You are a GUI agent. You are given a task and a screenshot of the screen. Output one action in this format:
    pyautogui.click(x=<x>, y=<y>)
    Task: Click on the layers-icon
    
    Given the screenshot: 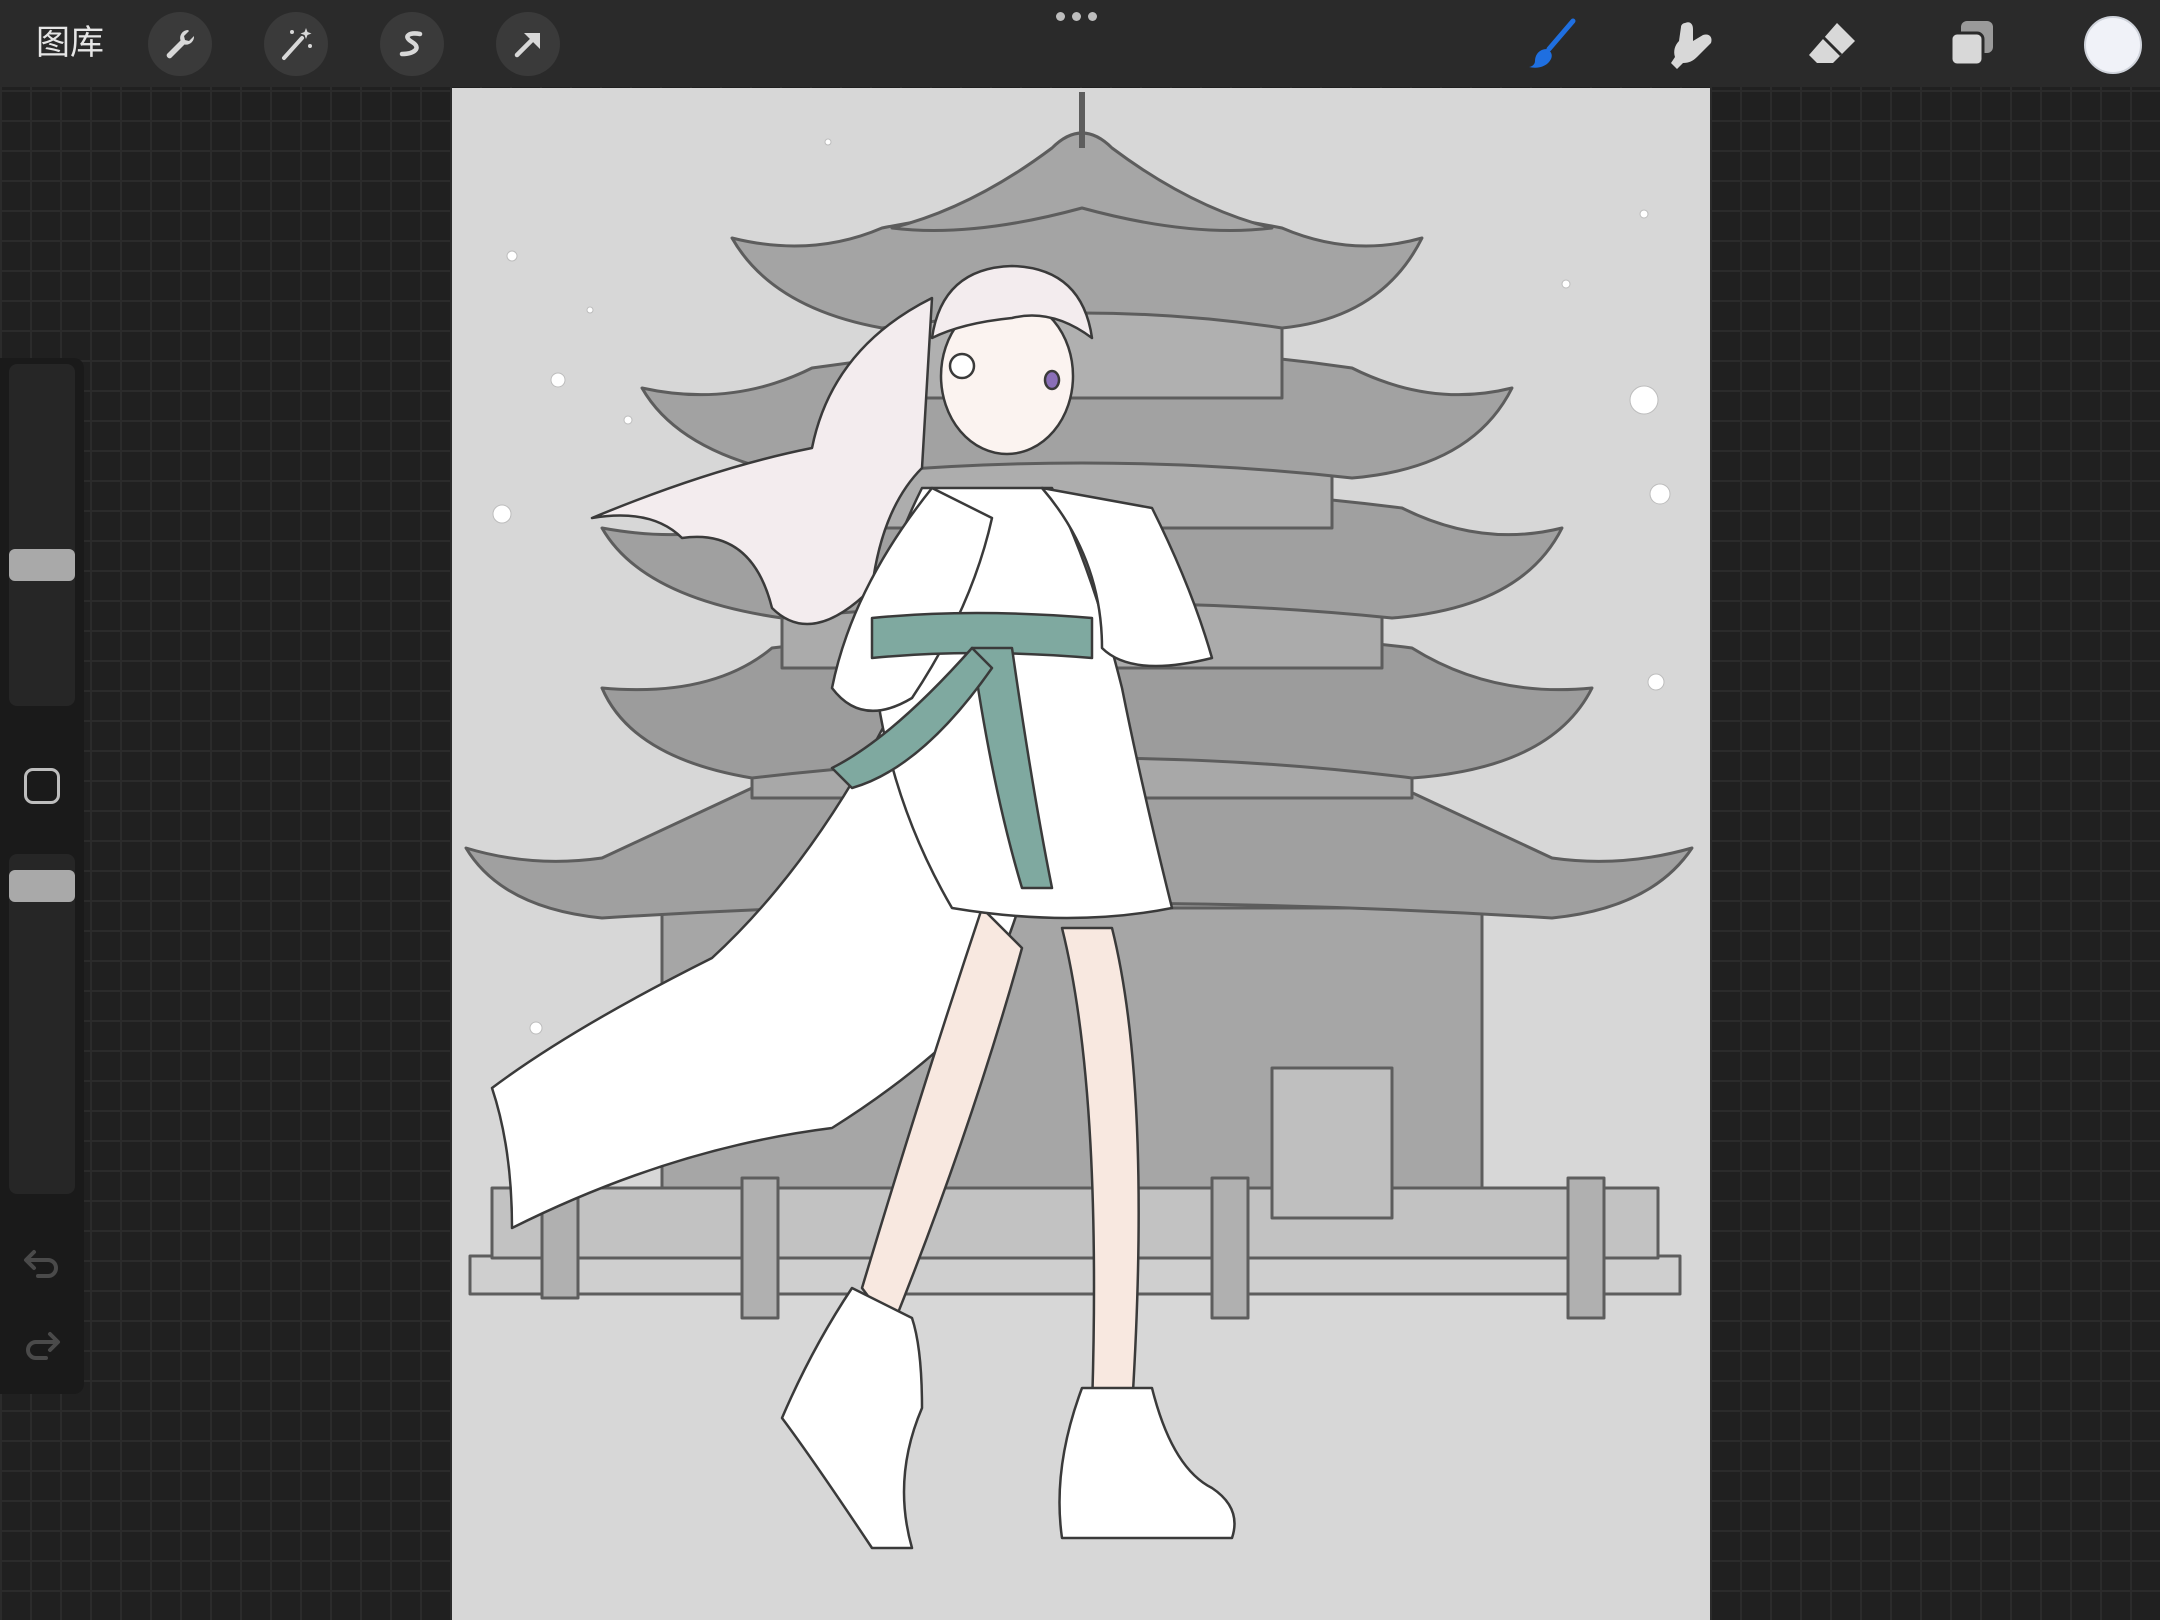 What is the action you would take?
    pyautogui.click(x=1971, y=44)
    